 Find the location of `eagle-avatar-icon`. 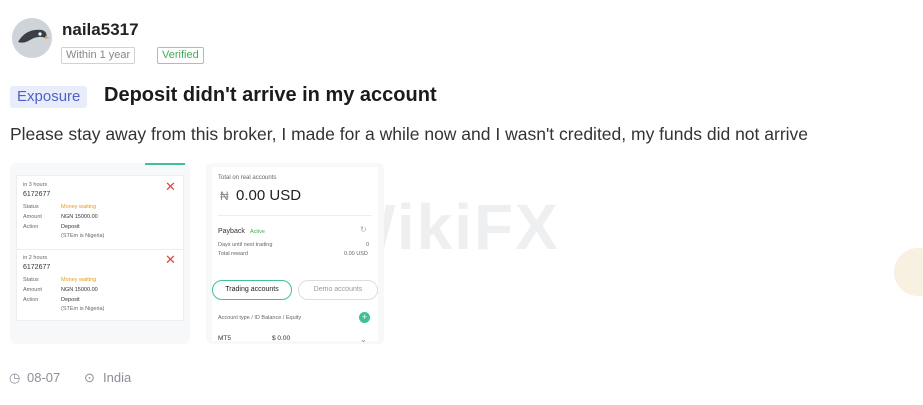

eagle-avatar-icon is located at coordinates (32, 38).